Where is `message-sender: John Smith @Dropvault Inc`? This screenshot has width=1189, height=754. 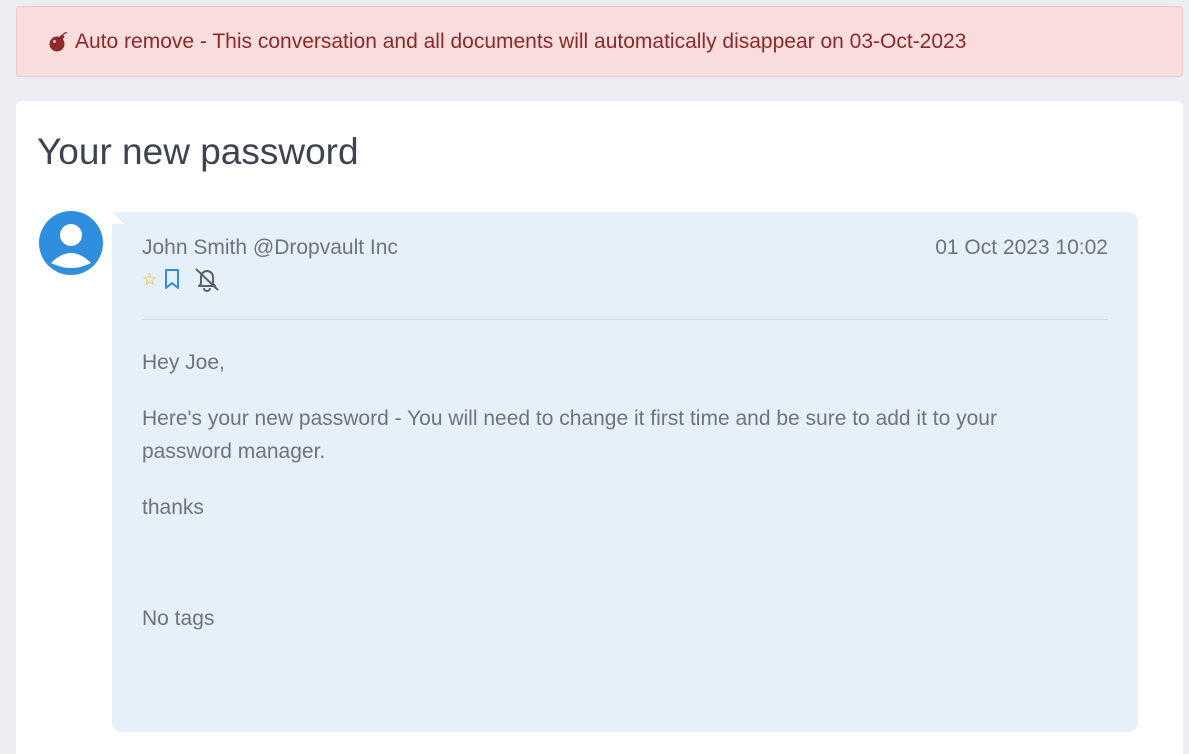
message-sender: John Smith @Dropvault Inc is located at coordinates (270, 247).